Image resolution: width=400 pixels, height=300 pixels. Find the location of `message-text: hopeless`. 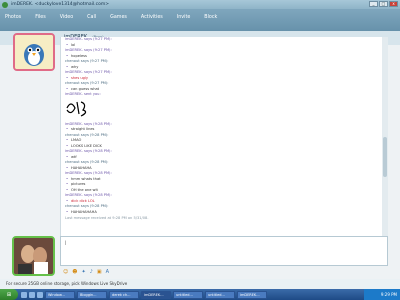

message-text: hopeless is located at coordinates (221, 57).